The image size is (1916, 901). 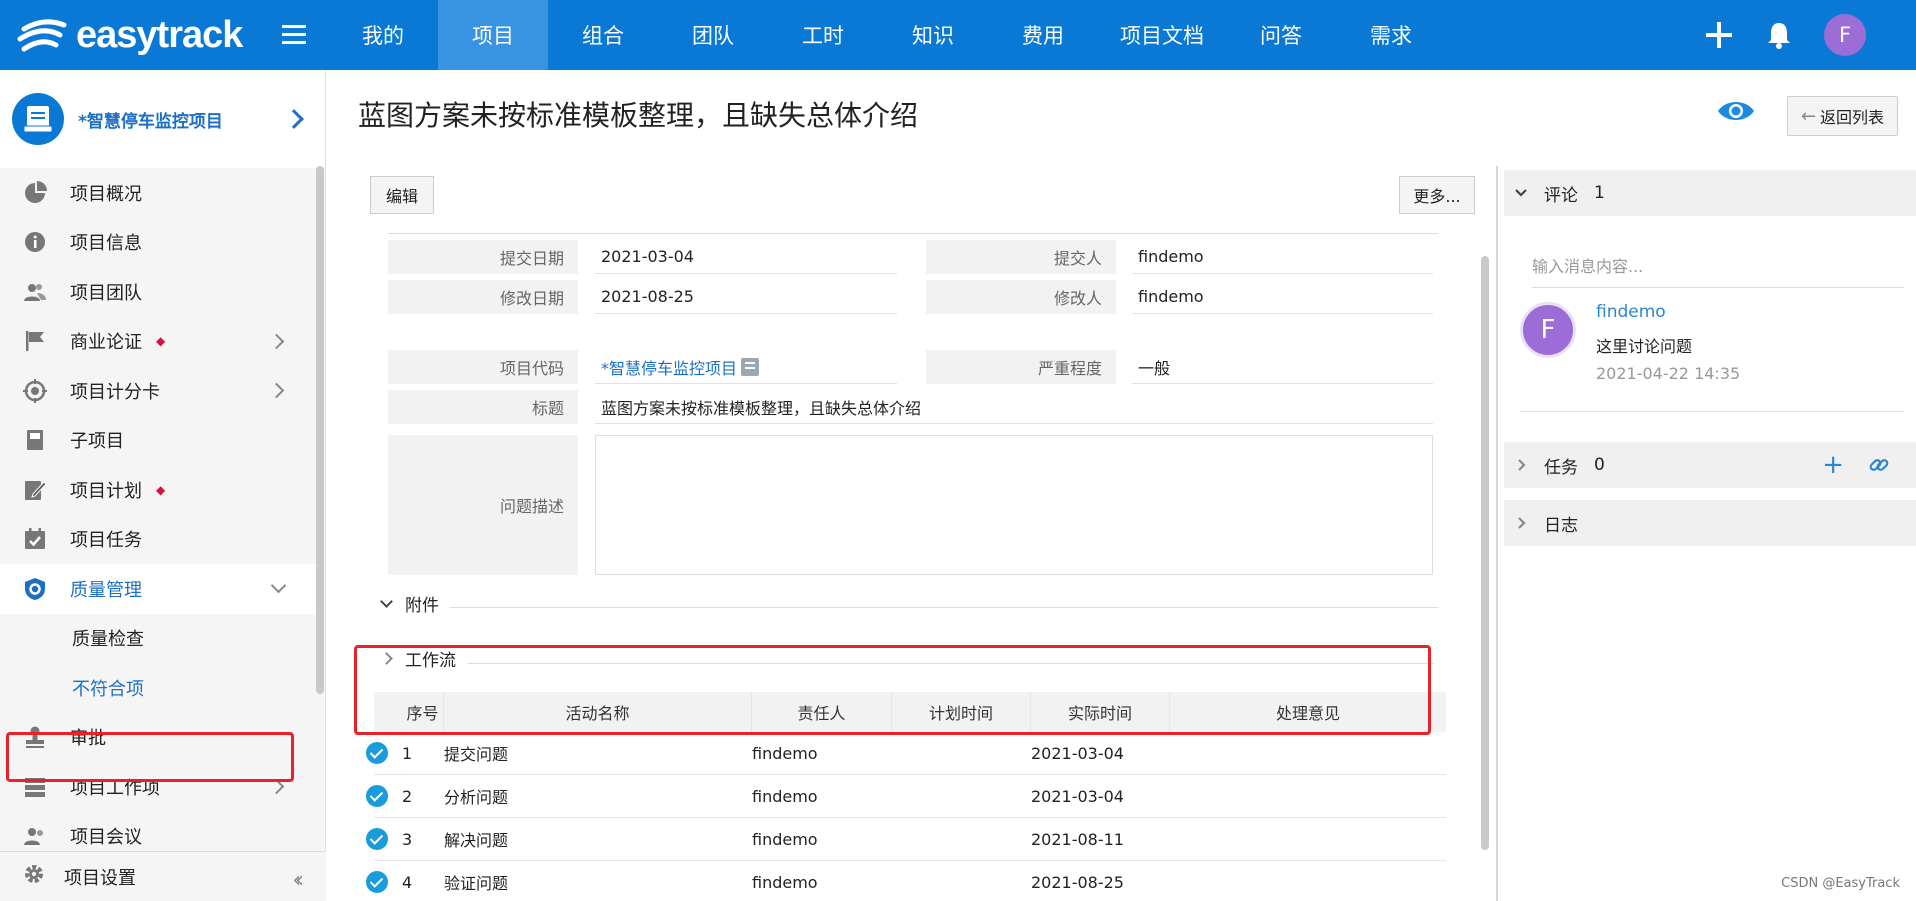 What do you see at coordinates (1710, 523) in the screenshot?
I see `log-section-toggle: 日志` at bounding box center [1710, 523].